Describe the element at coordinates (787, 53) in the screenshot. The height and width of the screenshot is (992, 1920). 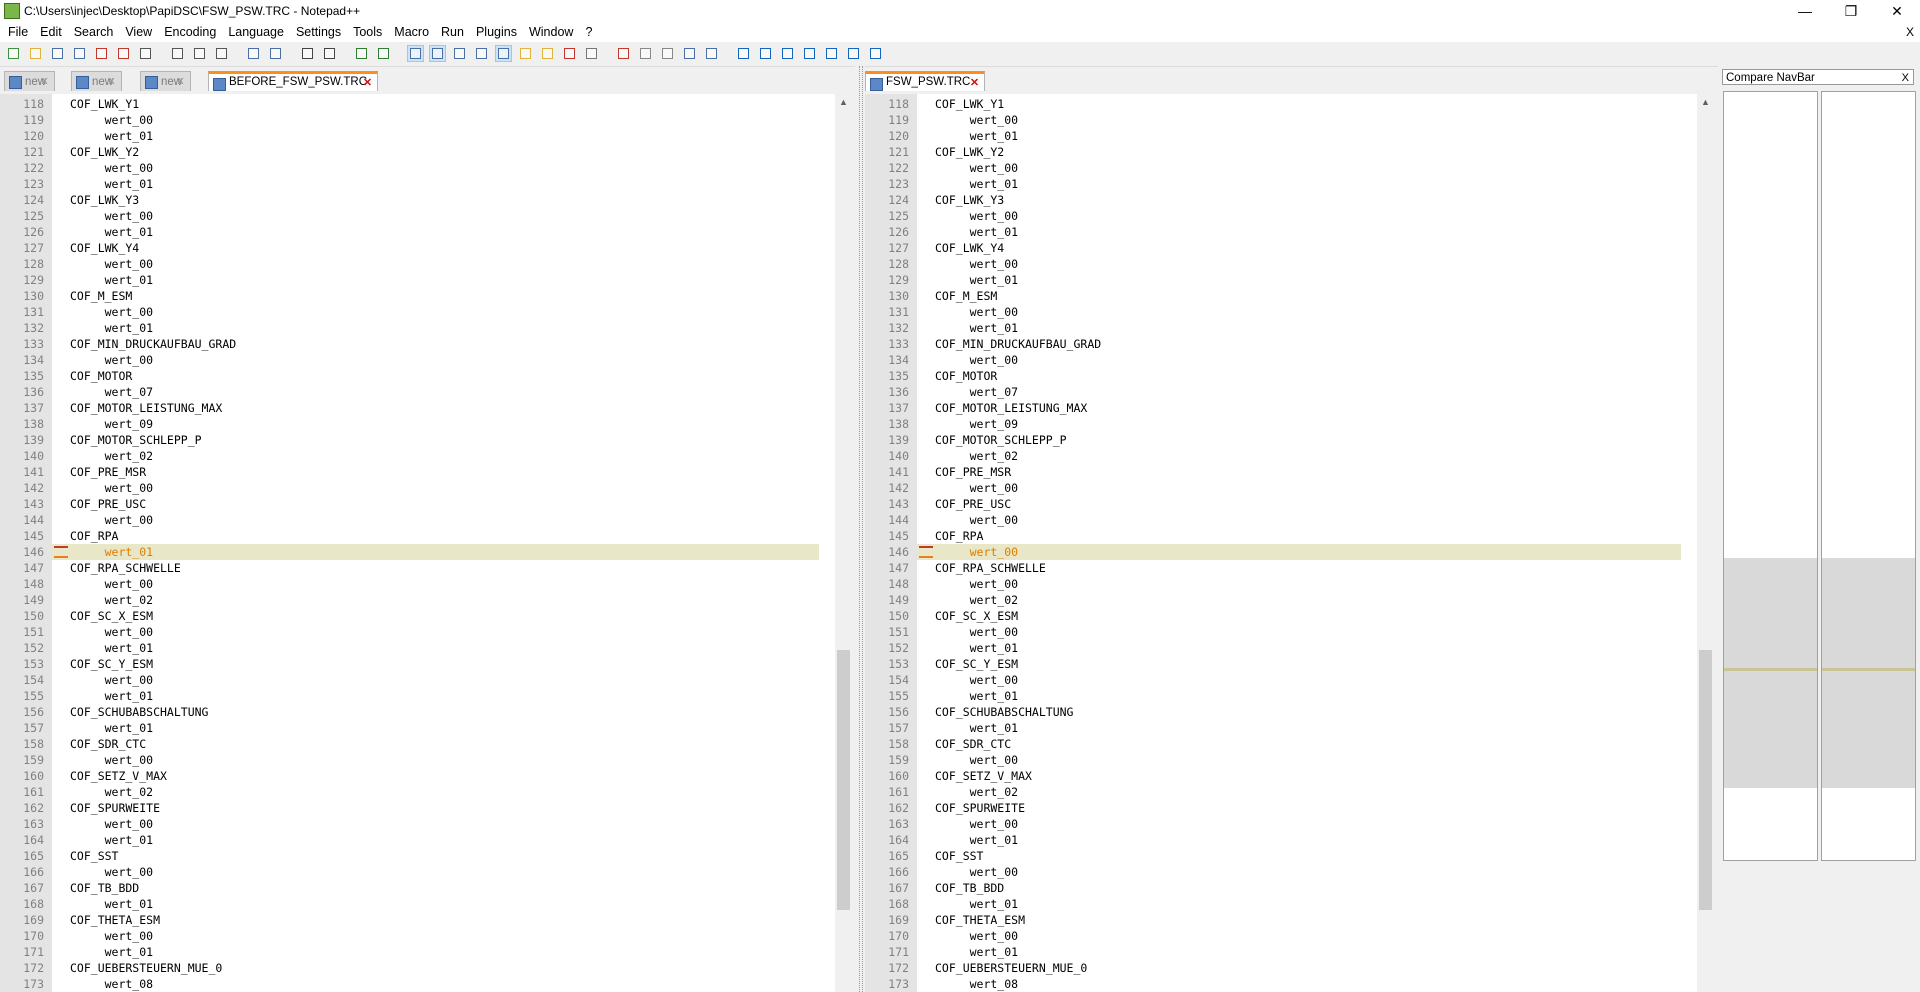
I see `compare-first-icon` at that location.